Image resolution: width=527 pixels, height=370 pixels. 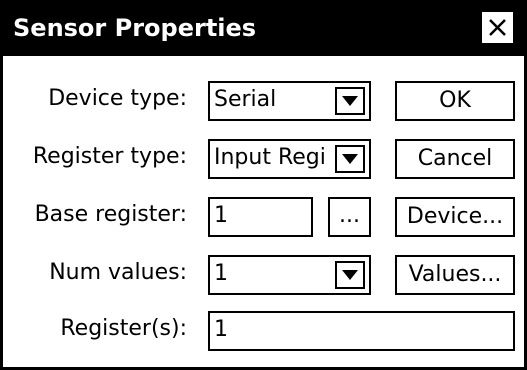 I want to click on base-register-label: Base register:, so click(x=110, y=214).